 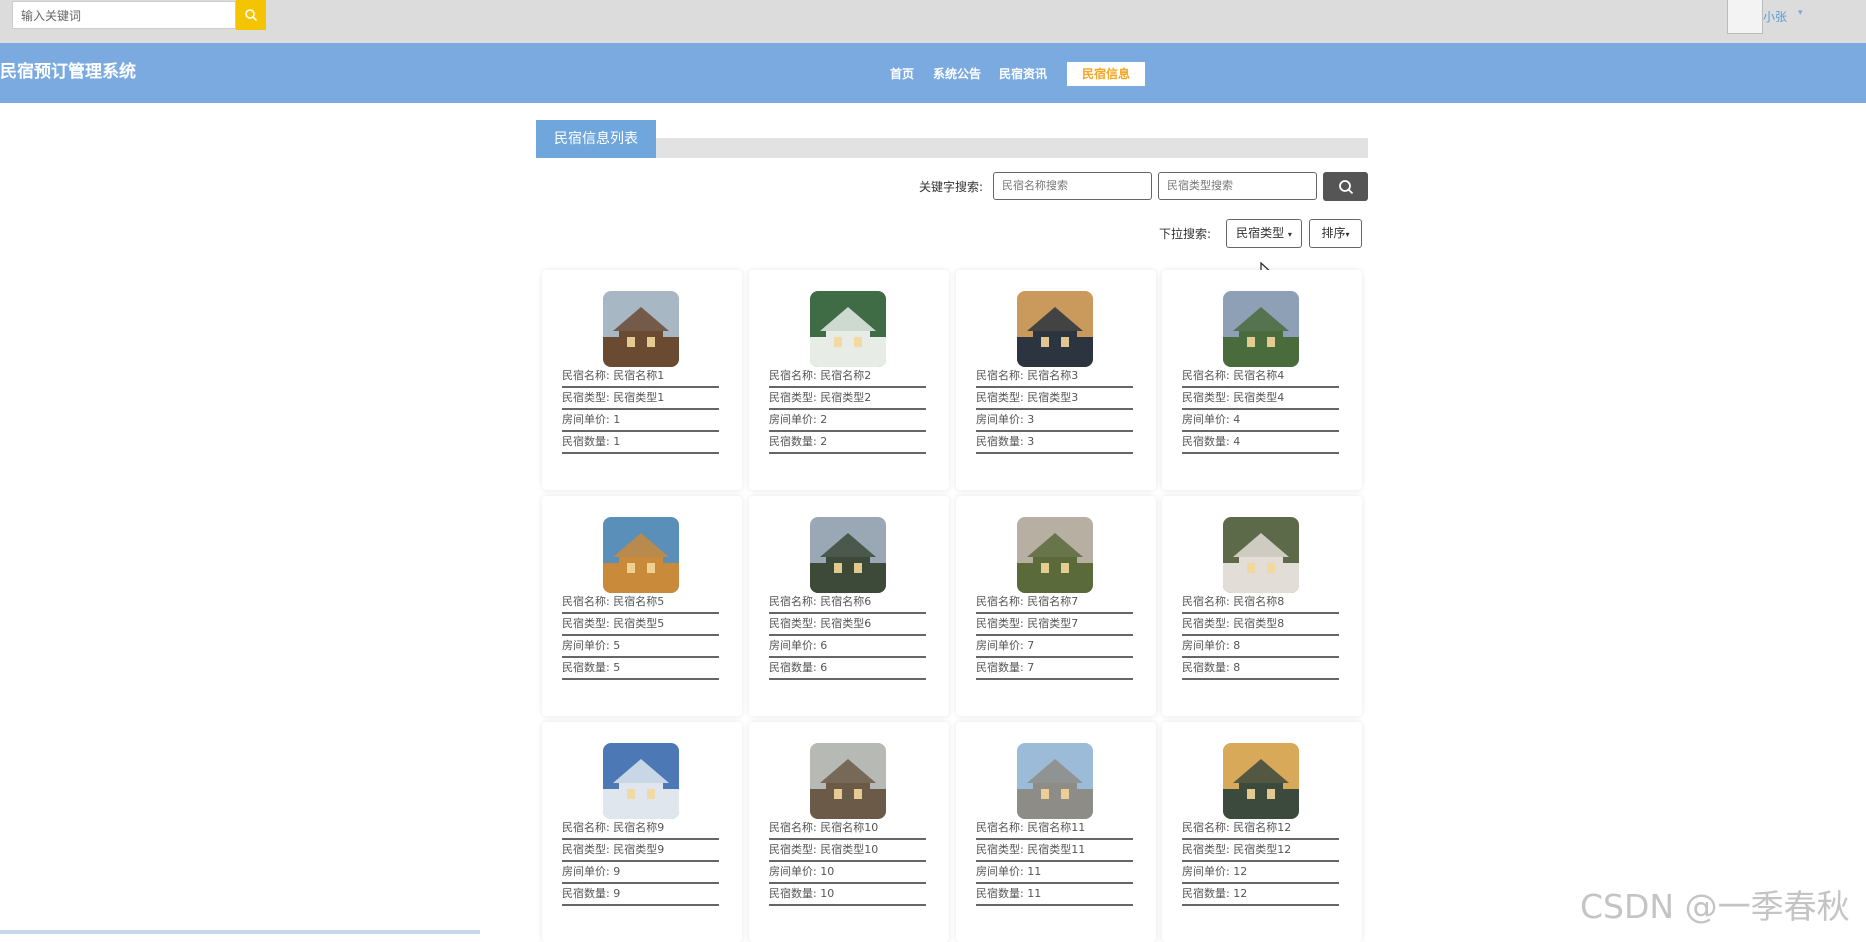 I want to click on nav-news: 民宿资讯, so click(x=1023, y=74).